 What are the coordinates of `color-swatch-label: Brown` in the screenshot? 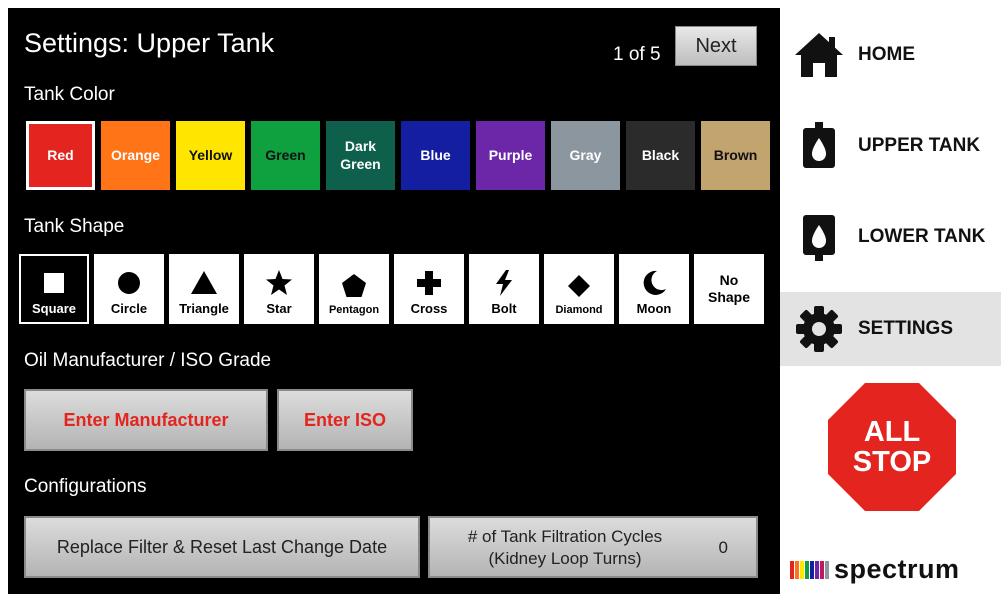 It's located at (735, 154).